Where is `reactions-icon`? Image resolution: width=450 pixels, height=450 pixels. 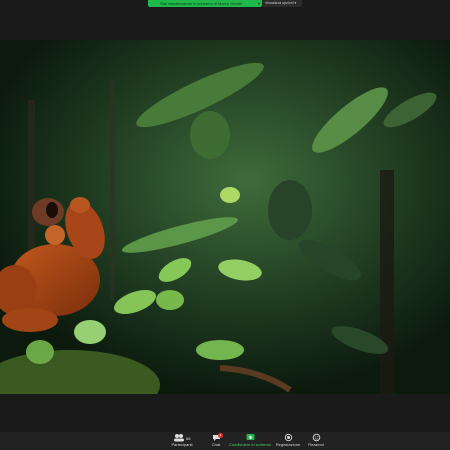 reactions-icon is located at coordinates (316, 437).